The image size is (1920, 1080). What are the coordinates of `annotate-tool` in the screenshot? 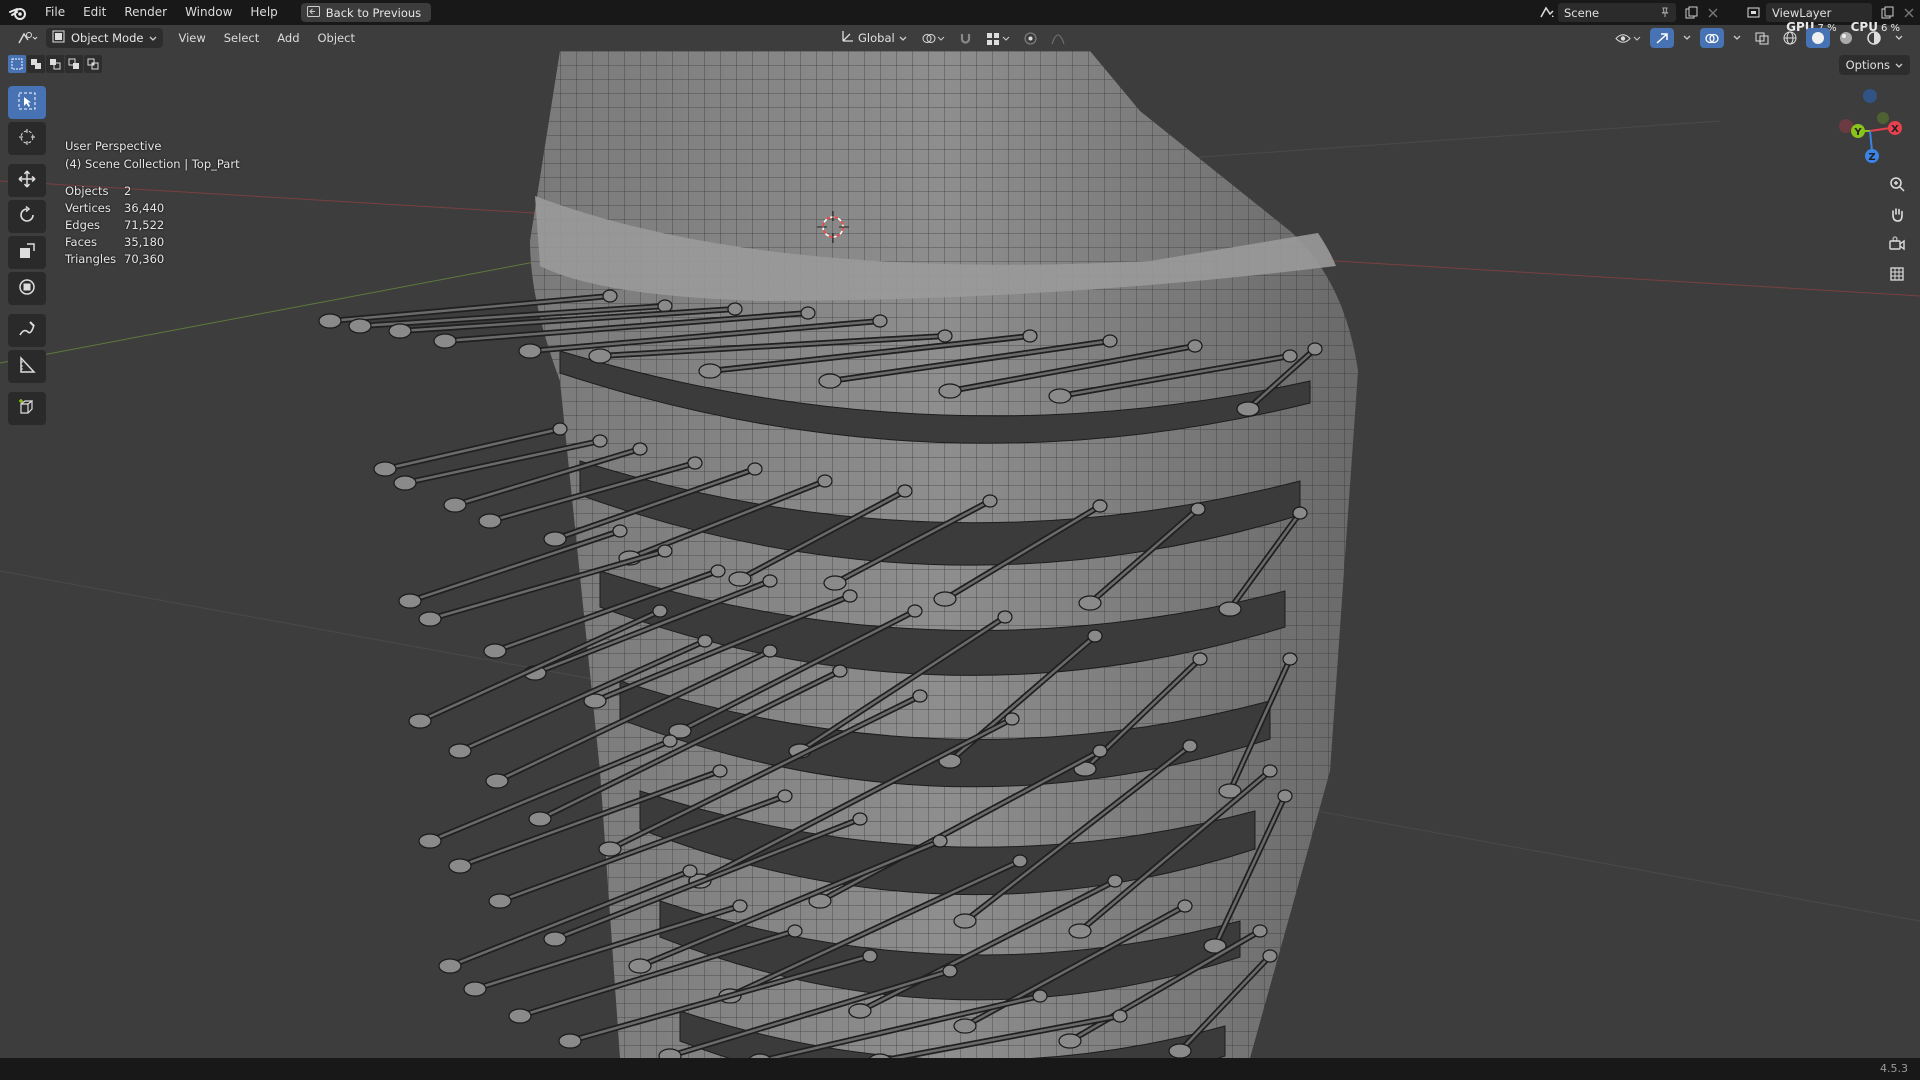 It's located at (27, 330).